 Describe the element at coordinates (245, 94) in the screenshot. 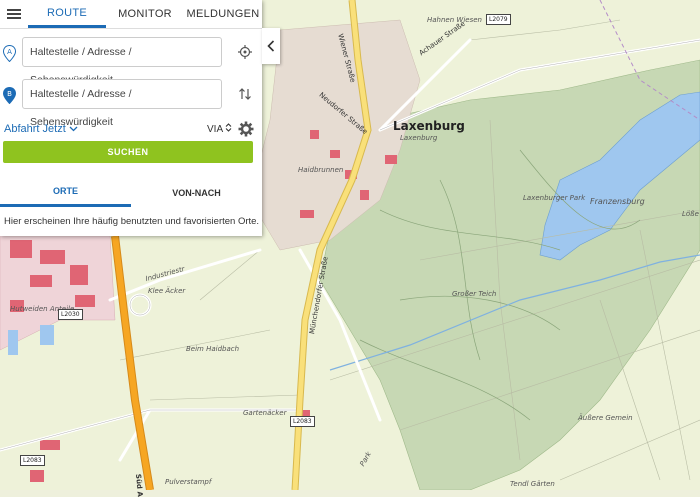

I see `swap-icon` at that location.